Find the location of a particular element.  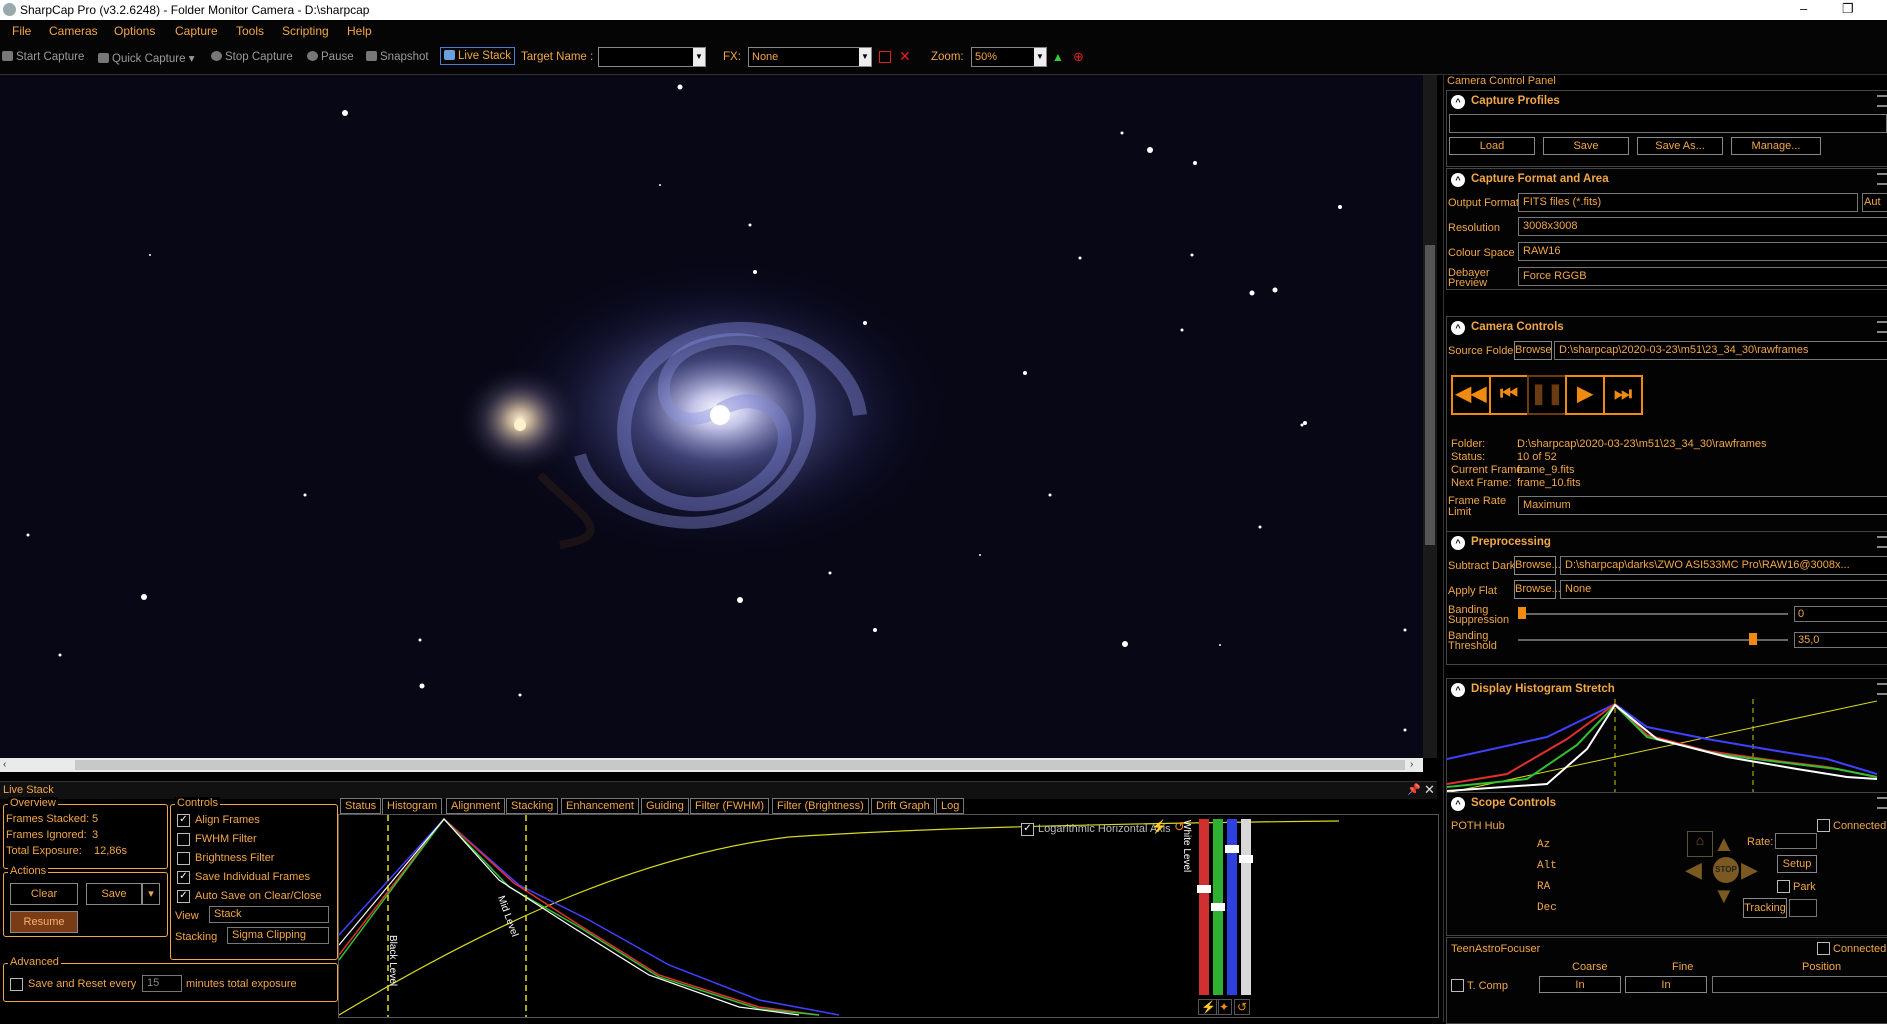

menu-scripting: Scripting is located at coordinates (305, 31).